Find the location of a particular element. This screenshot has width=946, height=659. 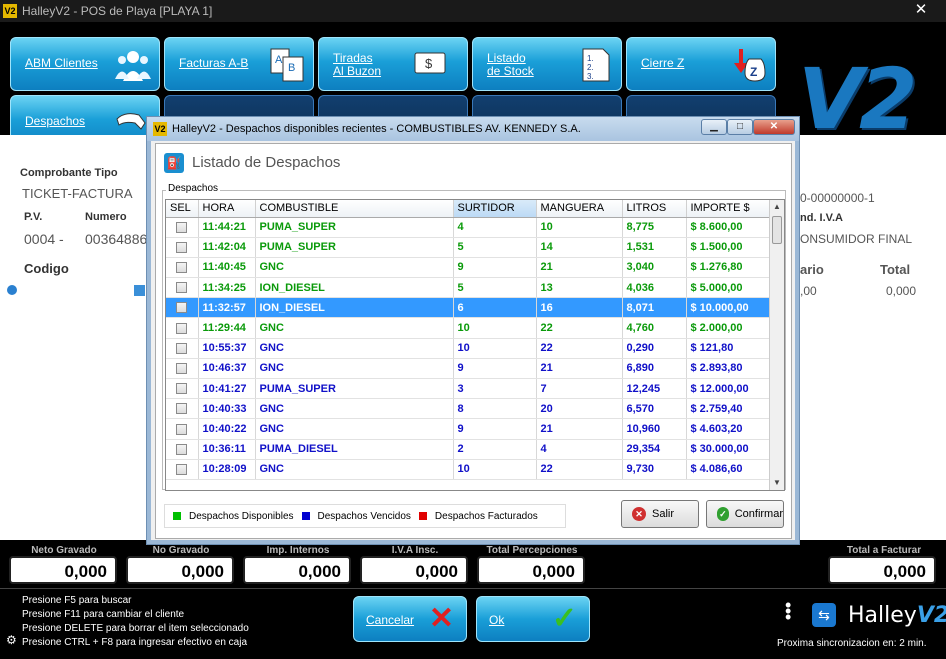

abm-clientes-button: ABM Clientes is located at coordinates (85, 64).